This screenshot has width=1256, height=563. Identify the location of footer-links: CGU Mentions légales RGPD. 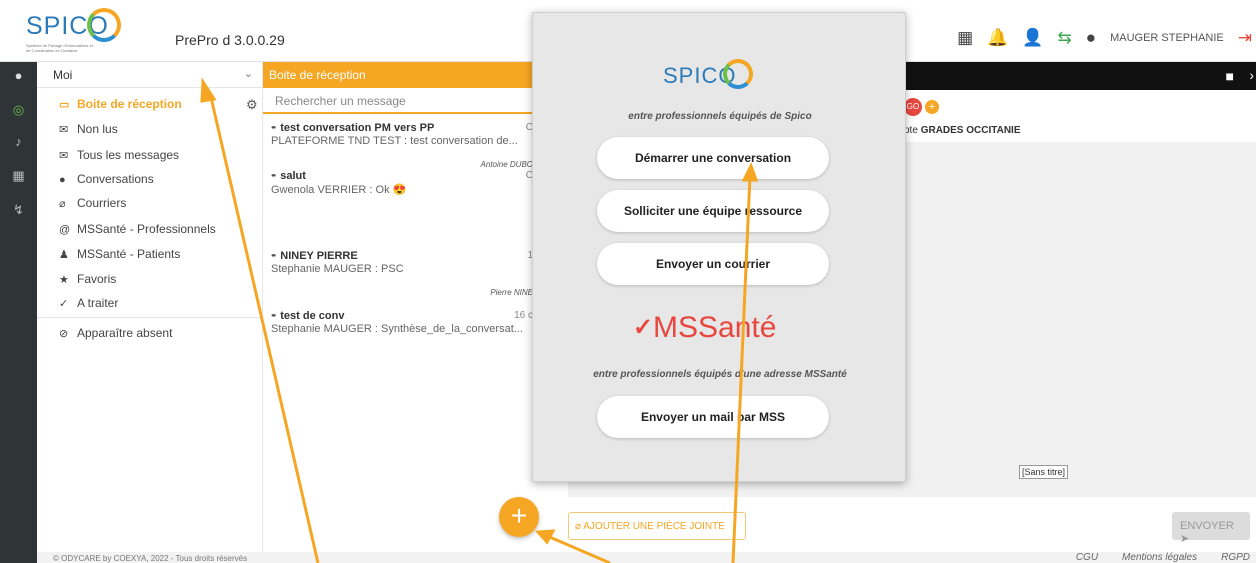
(1163, 557).